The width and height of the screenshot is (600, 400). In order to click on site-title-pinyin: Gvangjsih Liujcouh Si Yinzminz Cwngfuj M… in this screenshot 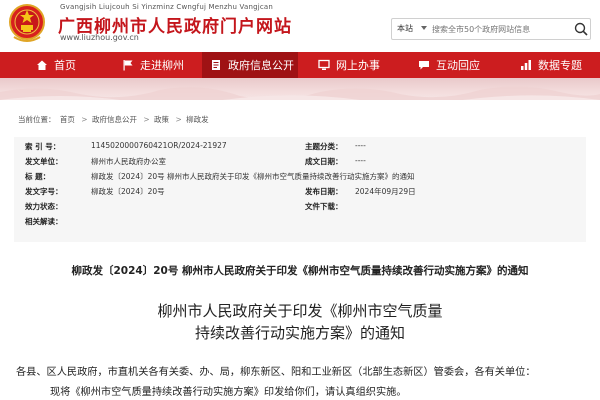, I will do `click(167, 7)`.